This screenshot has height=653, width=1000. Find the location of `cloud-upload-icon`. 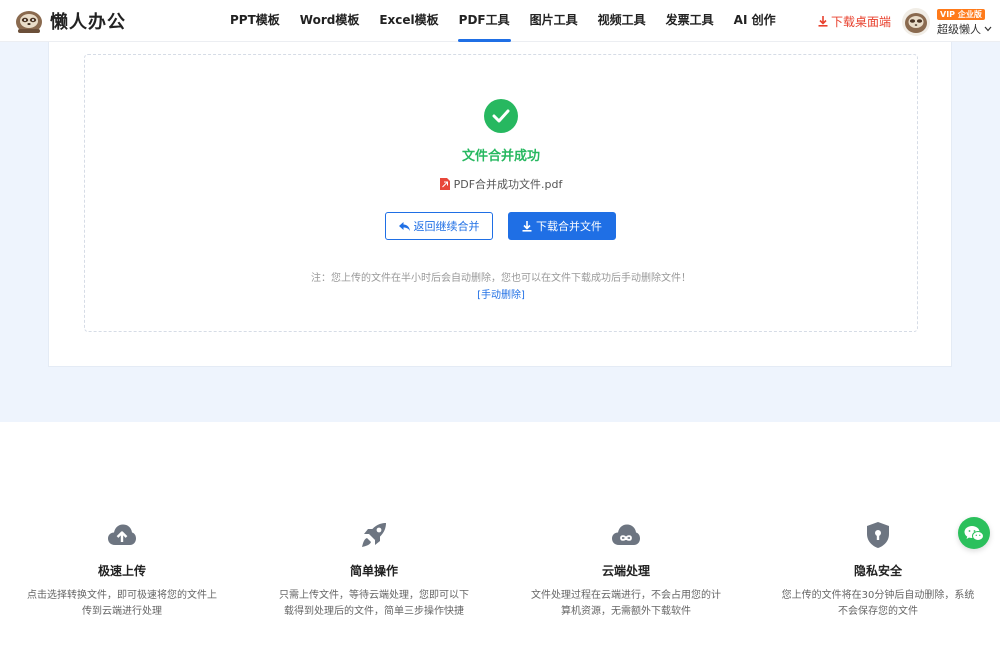

cloud-upload-icon is located at coordinates (122, 535).